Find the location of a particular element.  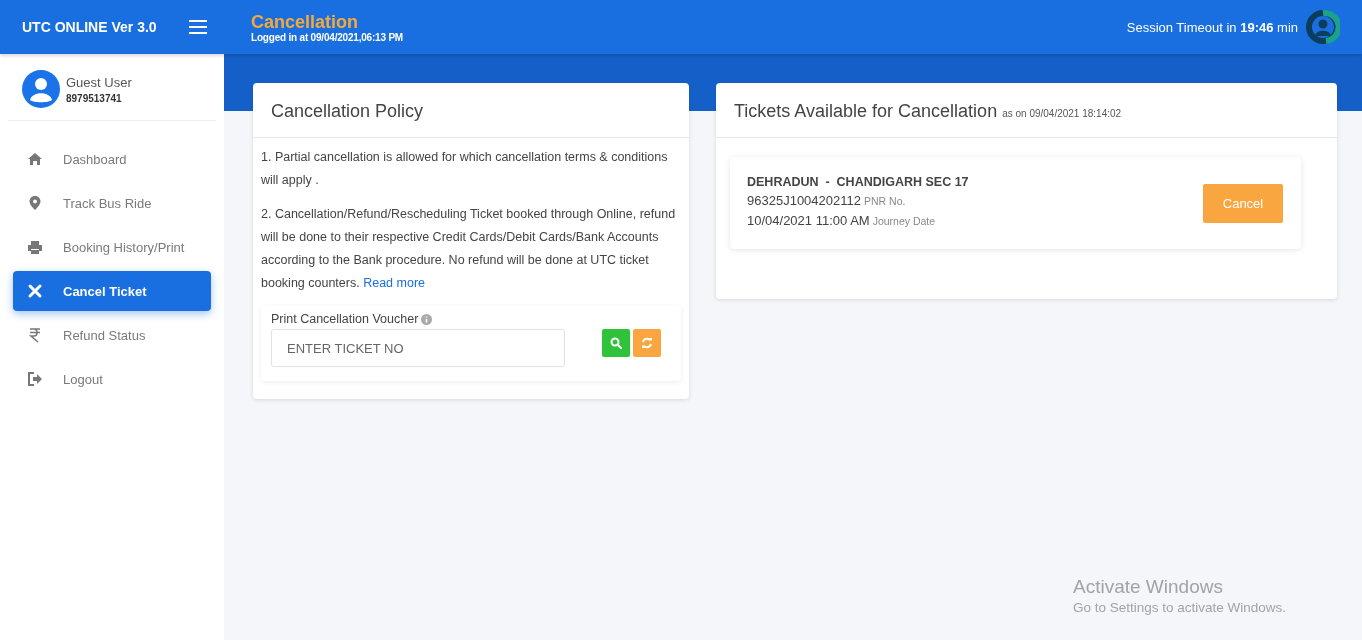

refresh-icon is located at coordinates (647, 343).